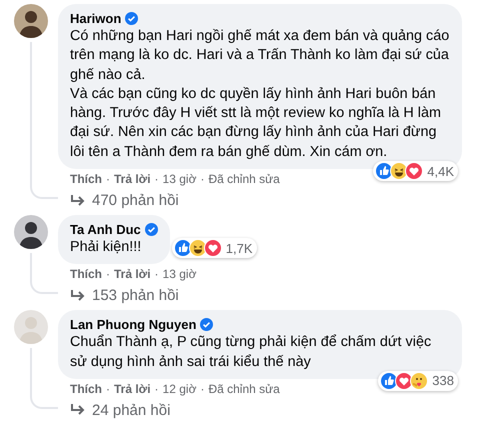 This screenshot has width=500, height=442. I want to click on reactions-summary: 338, so click(418, 380).